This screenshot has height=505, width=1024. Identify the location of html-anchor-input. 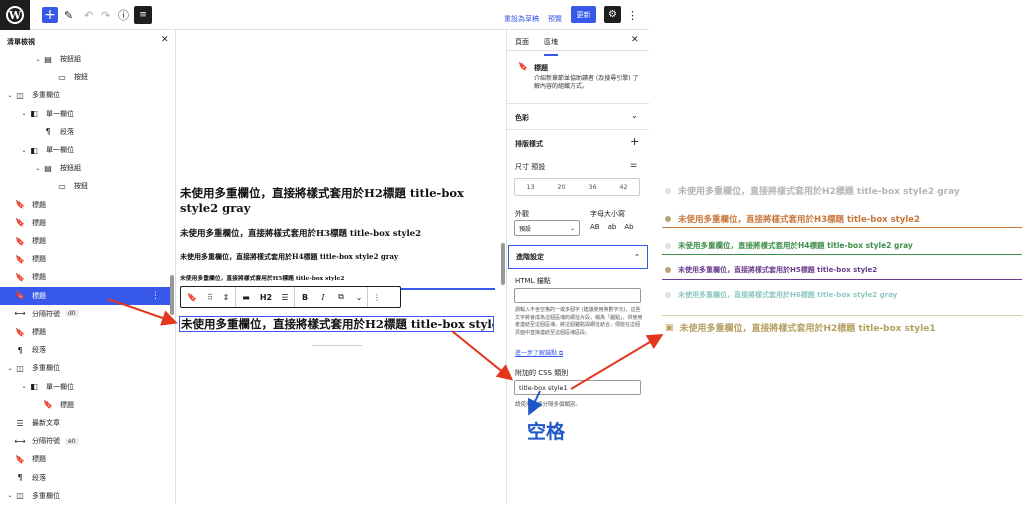
(577, 295).